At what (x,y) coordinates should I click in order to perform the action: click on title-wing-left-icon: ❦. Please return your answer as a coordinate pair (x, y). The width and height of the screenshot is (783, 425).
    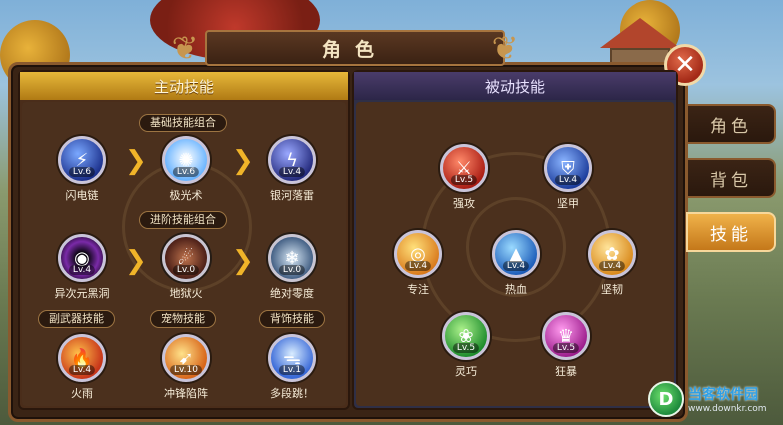
    Looking at the image, I should click on (185, 48).